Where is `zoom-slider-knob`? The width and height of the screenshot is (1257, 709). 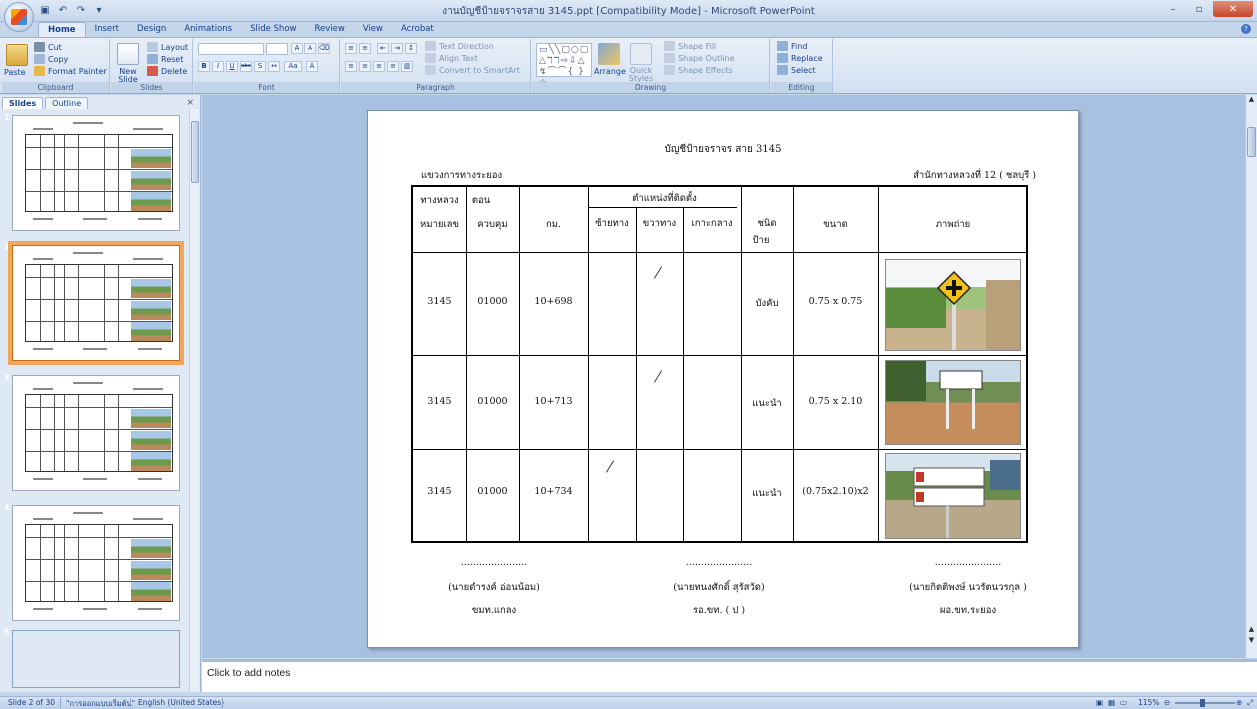
zoom-slider-knob is located at coordinates (1202, 703).